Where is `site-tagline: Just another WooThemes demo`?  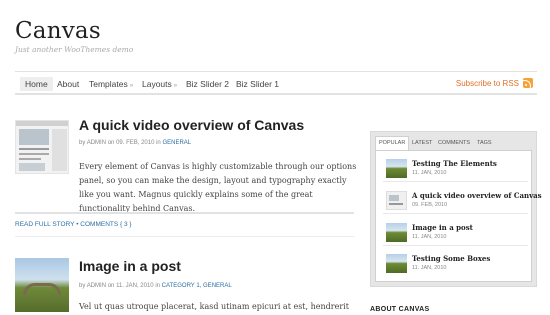 site-tagline: Just another WooThemes demo is located at coordinates (74, 49).